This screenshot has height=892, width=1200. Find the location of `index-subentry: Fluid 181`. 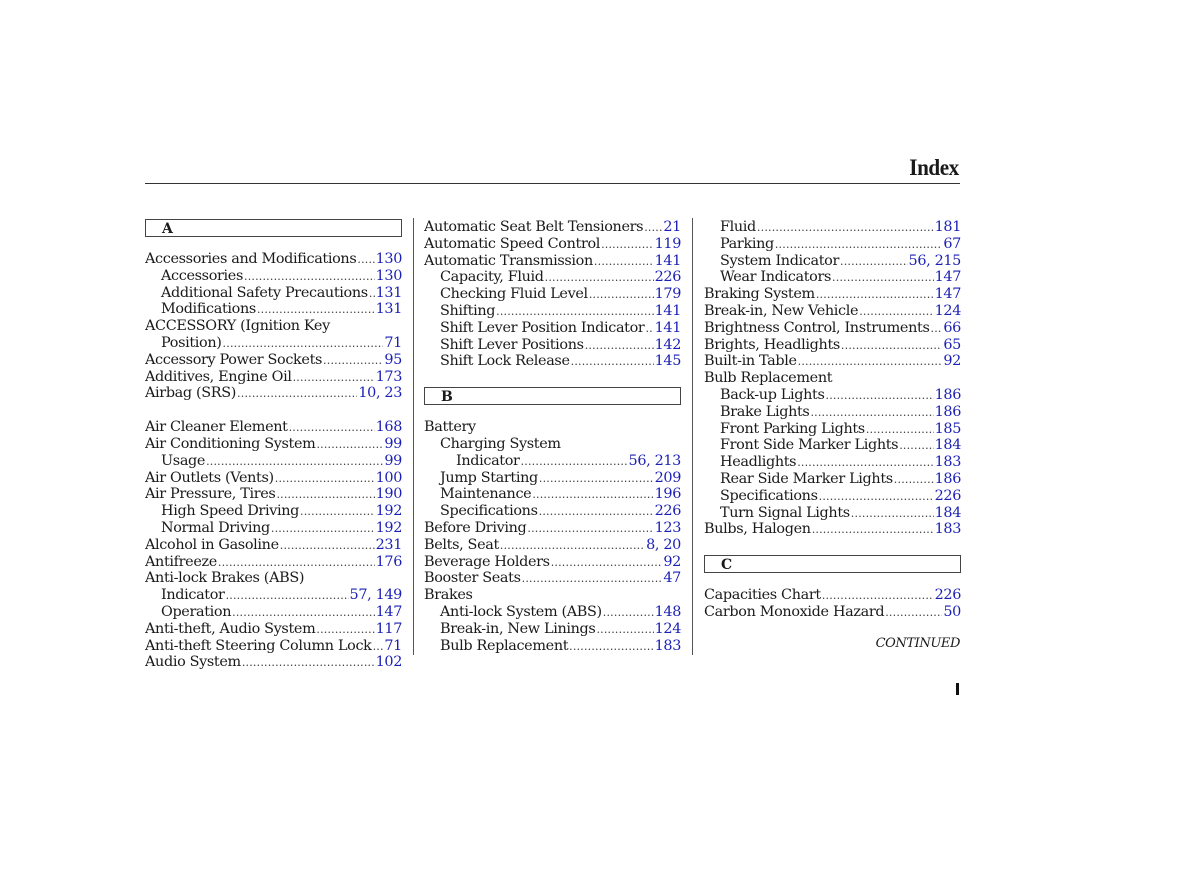

index-subentry: Fluid 181 is located at coordinates (832, 227).